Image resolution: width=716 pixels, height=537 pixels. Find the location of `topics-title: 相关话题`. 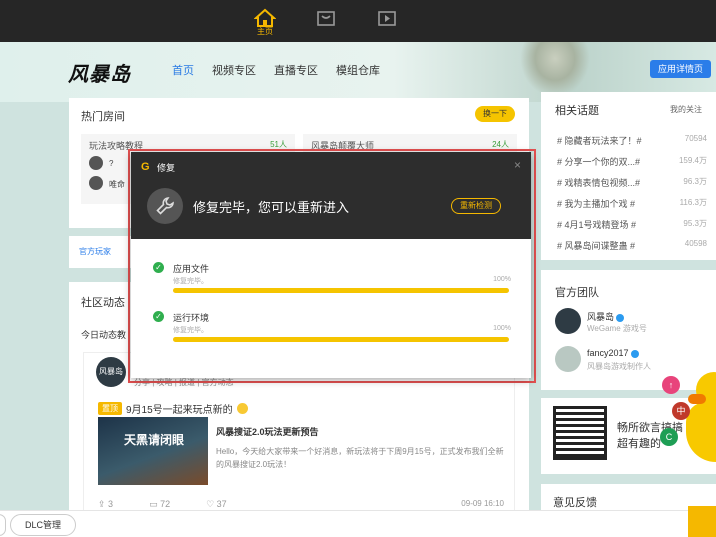

topics-title: 相关话题 is located at coordinates (577, 111).